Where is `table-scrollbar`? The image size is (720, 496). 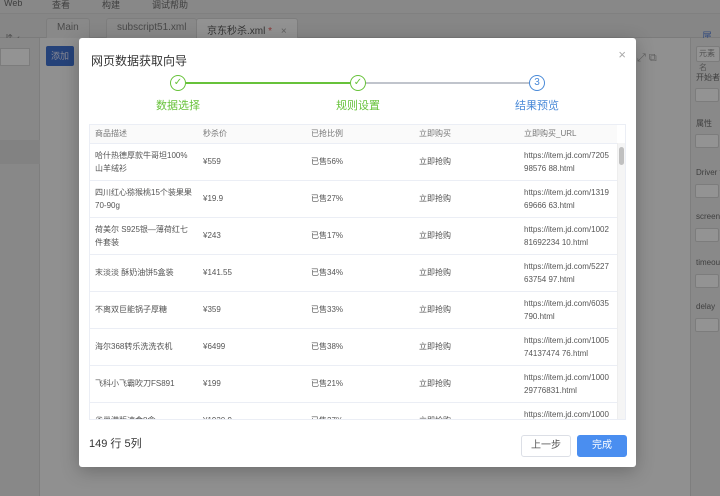 table-scrollbar is located at coordinates (621, 281).